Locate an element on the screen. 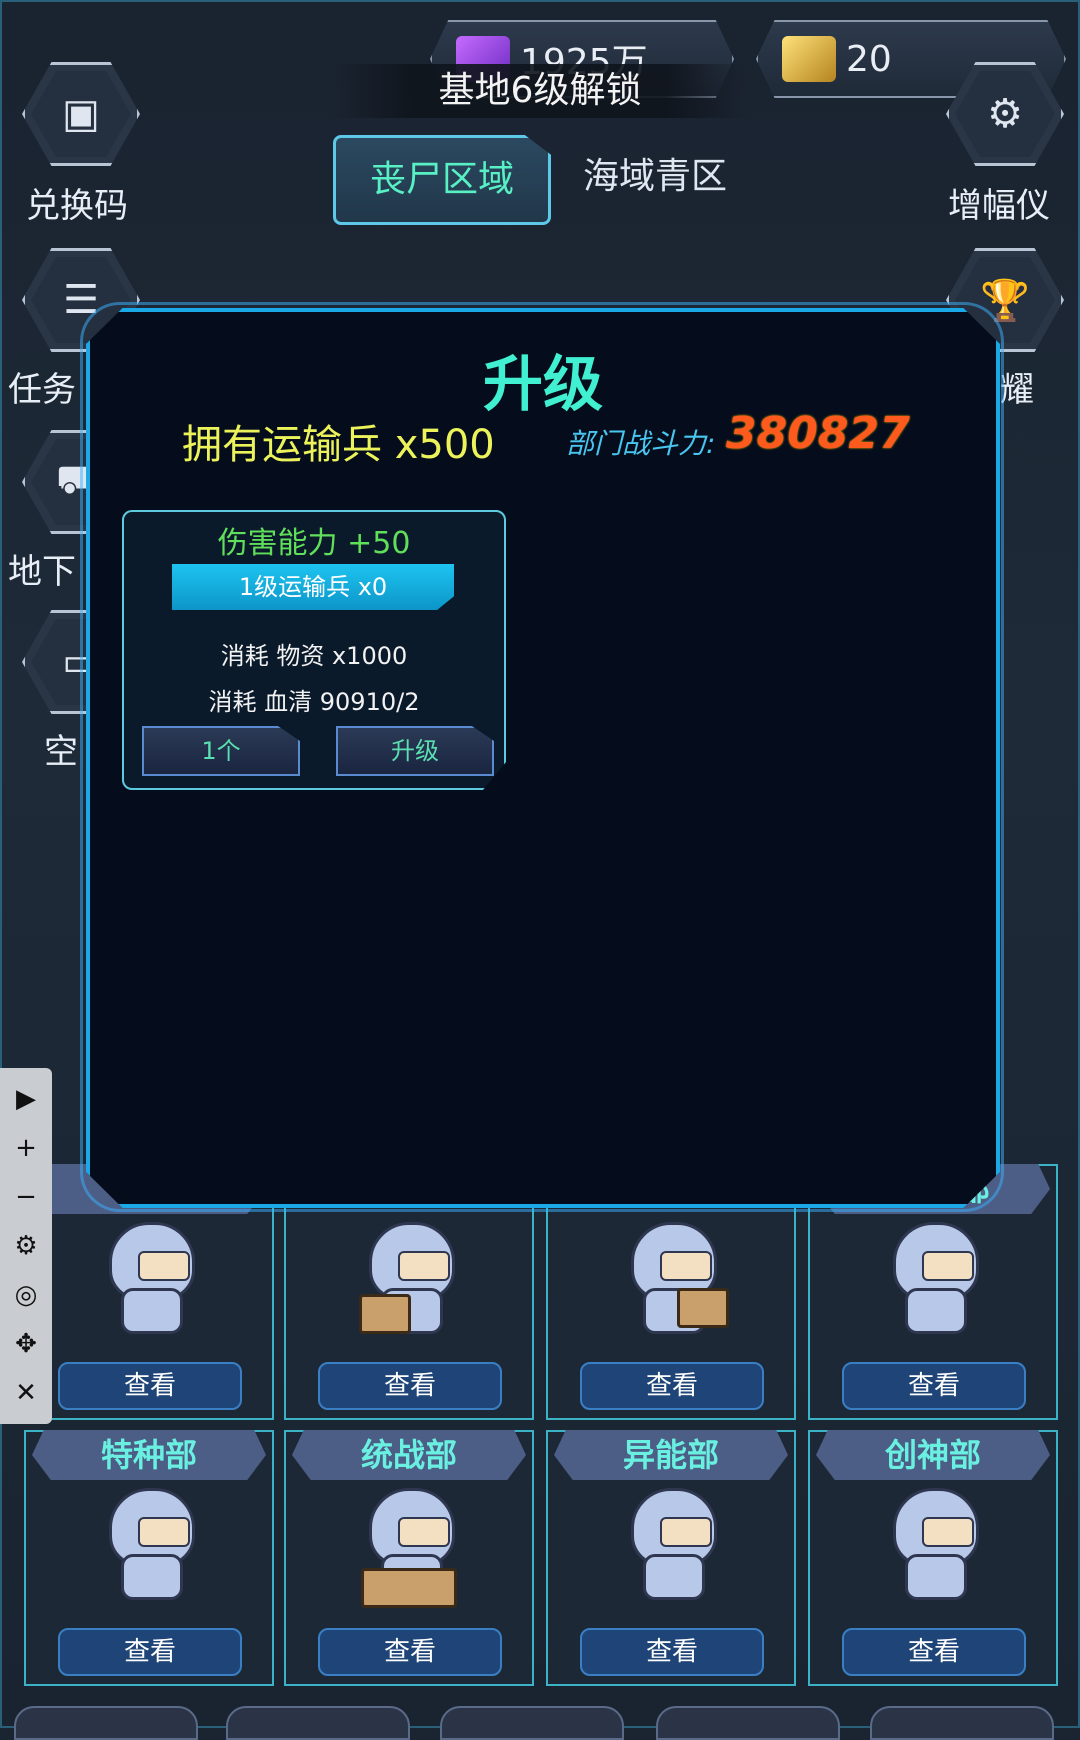  dept-name: 统战部 is located at coordinates (409, 1455).